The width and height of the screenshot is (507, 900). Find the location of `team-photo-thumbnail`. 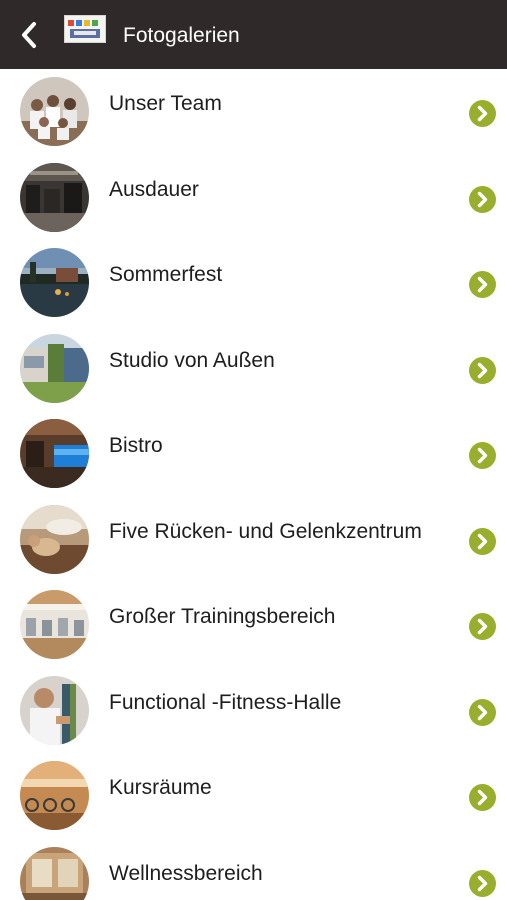

team-photo-thumbnail is located at coordinates (54, 111).